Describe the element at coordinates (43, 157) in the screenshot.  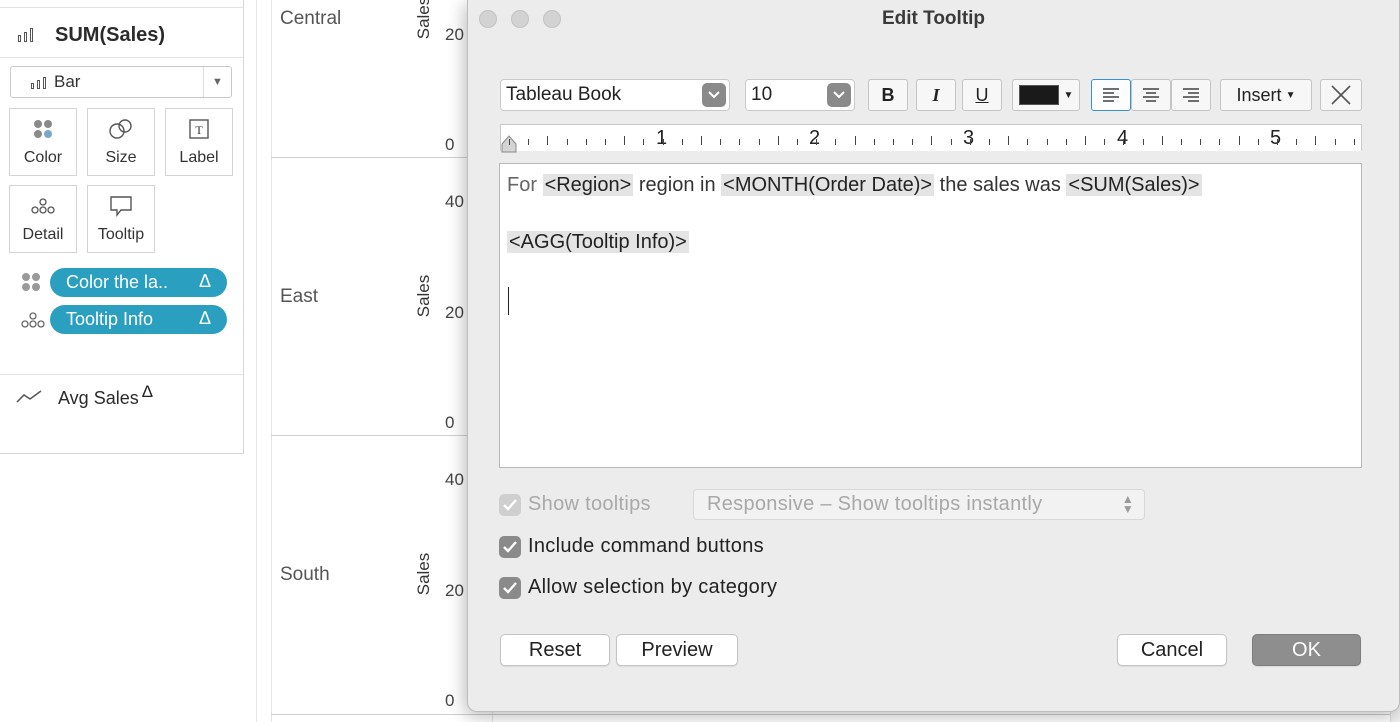
I see `color-label: Color` at that location.